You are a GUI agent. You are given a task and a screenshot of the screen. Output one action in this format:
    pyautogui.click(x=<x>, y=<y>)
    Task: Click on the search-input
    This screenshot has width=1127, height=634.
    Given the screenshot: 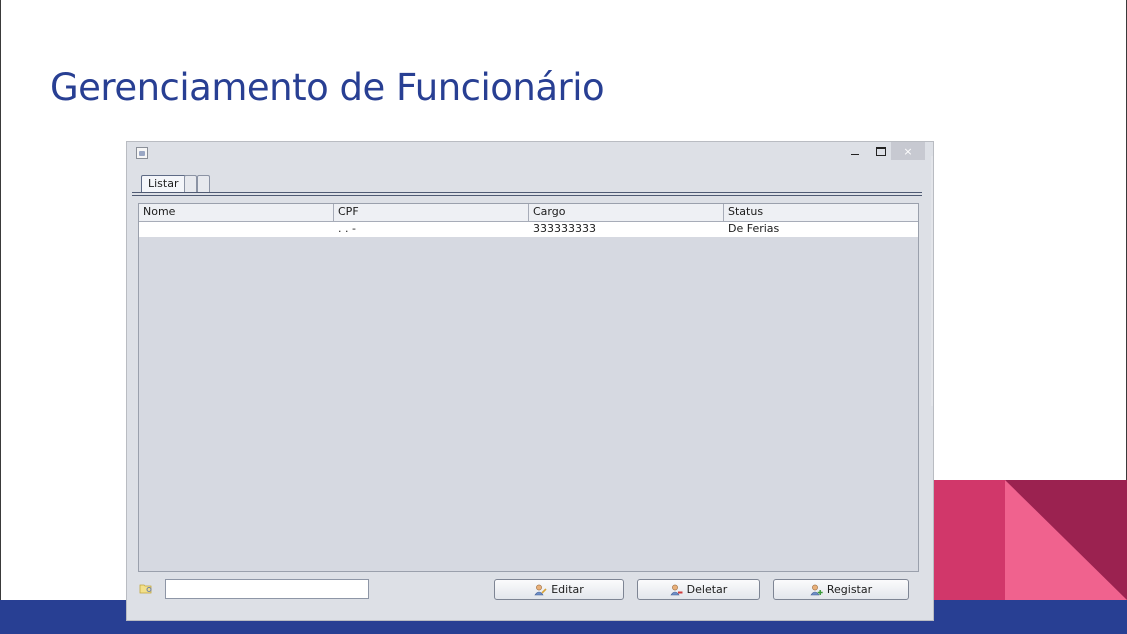 What is the action you would take?
    pyautogui.click(x=267, y=589)
    